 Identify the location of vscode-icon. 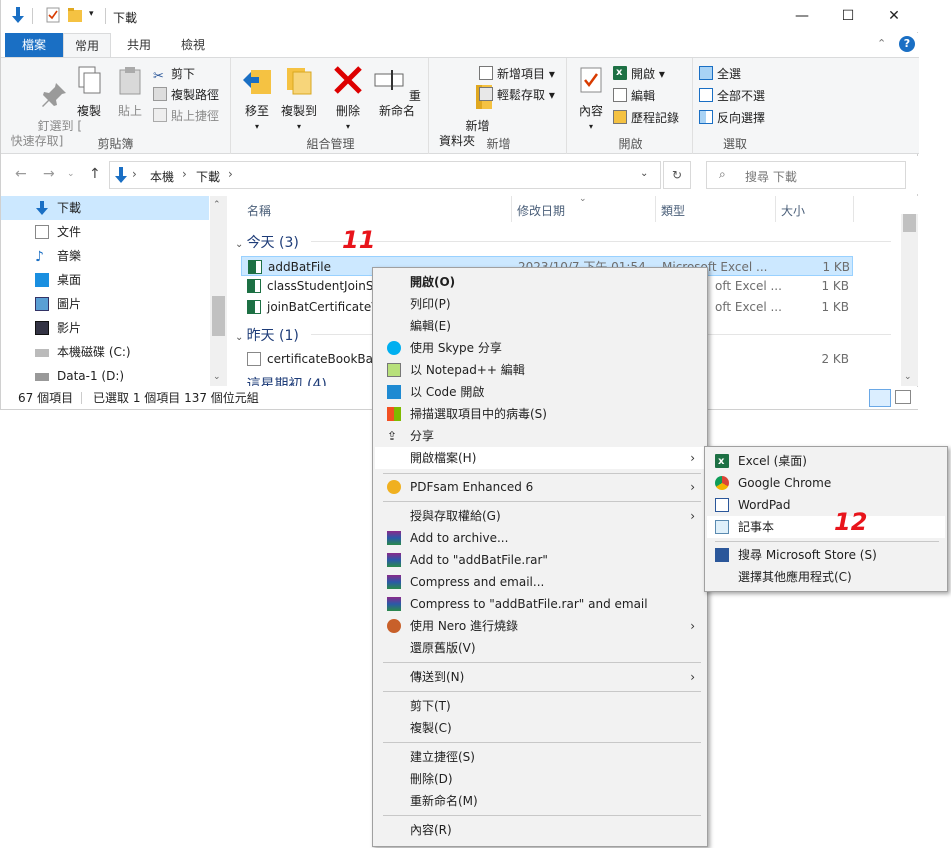
(394, 392).